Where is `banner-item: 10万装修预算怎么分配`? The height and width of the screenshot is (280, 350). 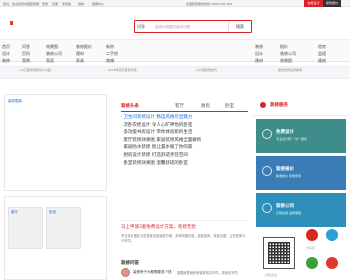
banner-item: 10万装修预算怎么分配 is located at coordinates (35, 70).